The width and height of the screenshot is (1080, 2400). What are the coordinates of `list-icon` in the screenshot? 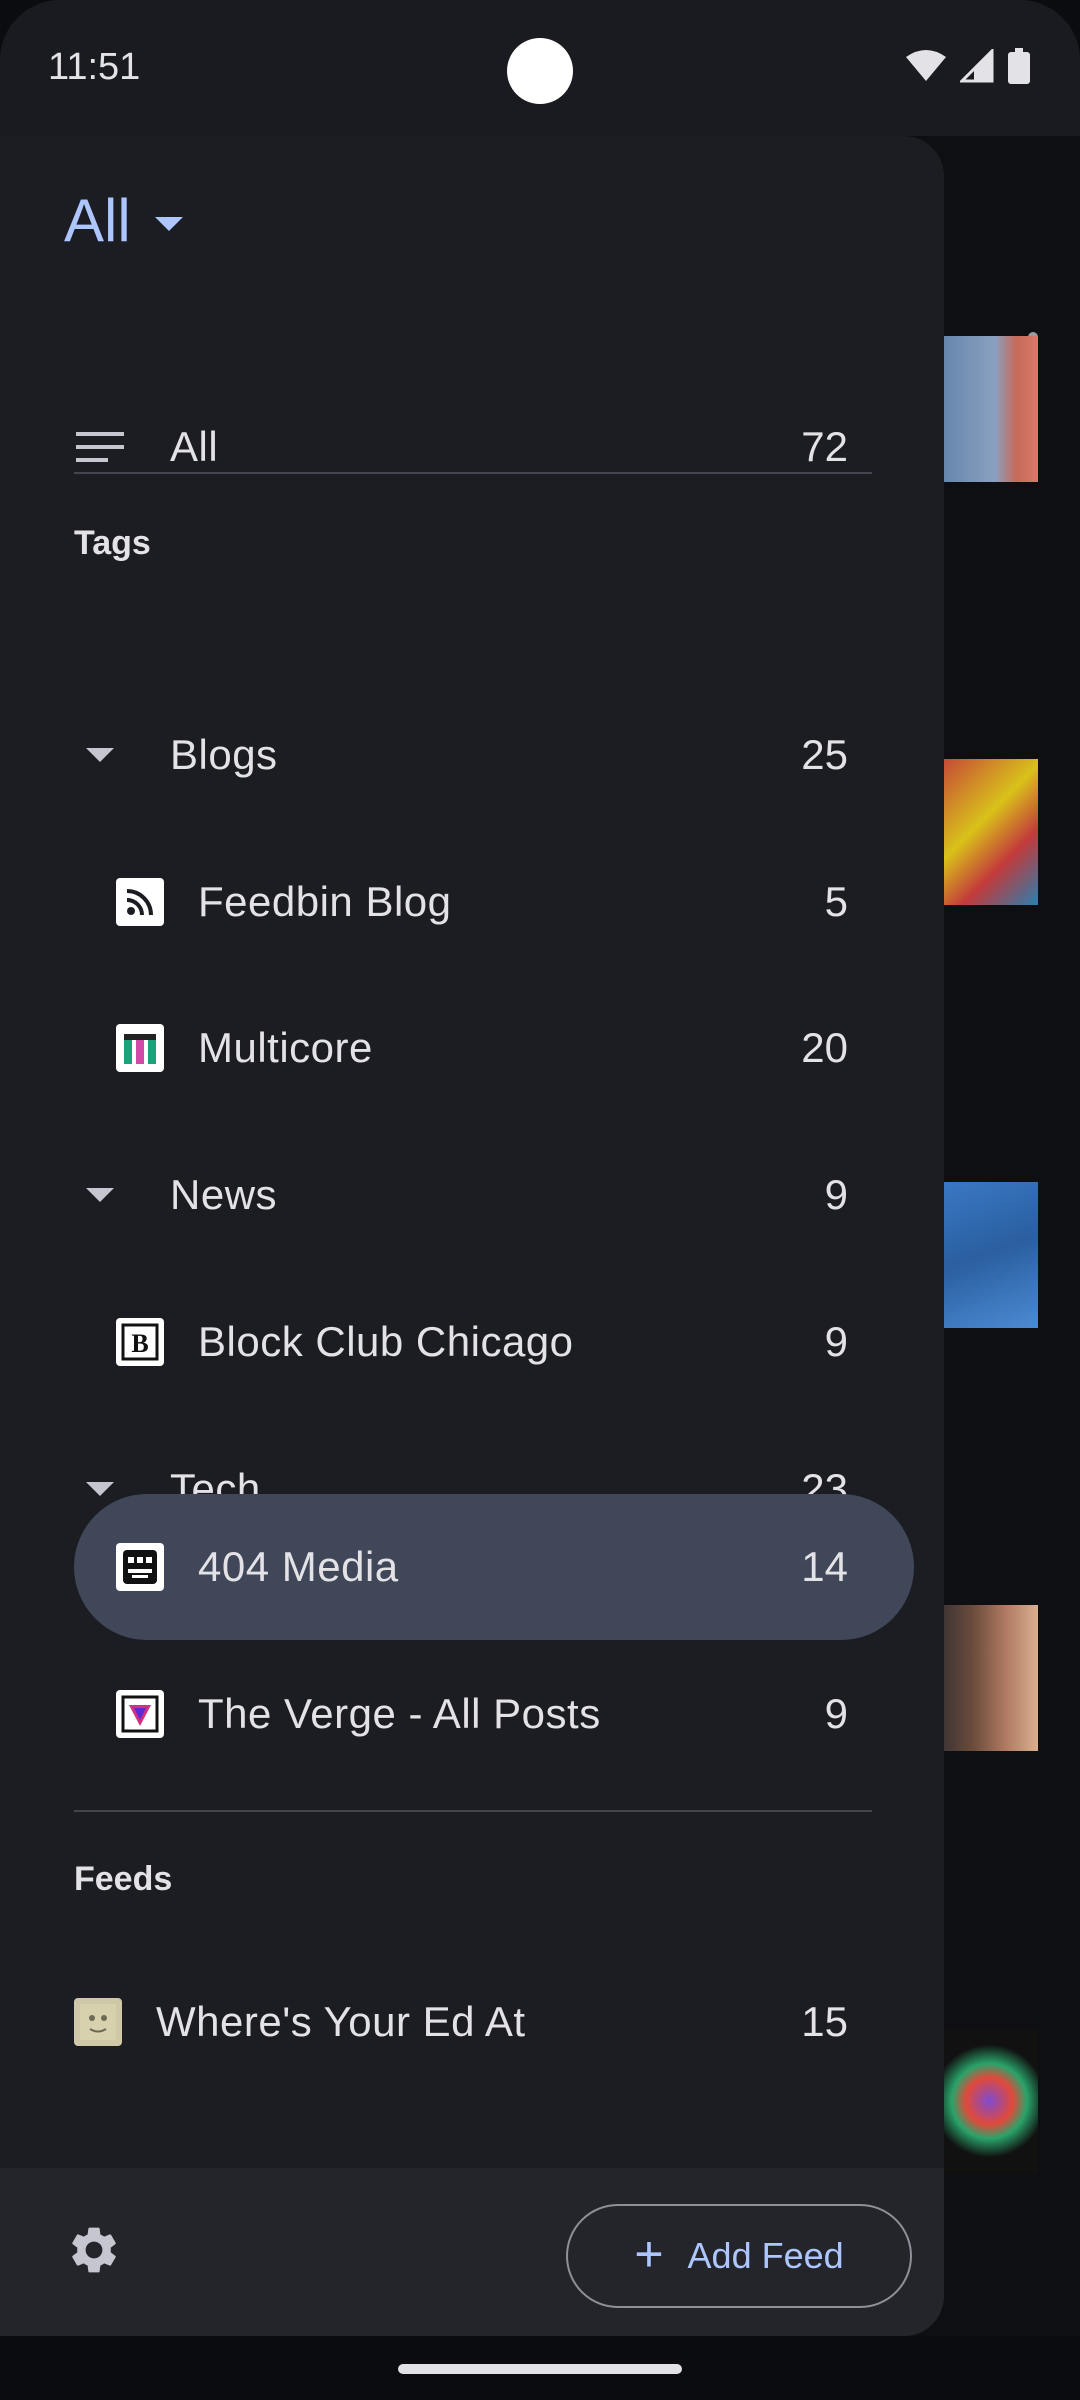 It's located at (100, 447).